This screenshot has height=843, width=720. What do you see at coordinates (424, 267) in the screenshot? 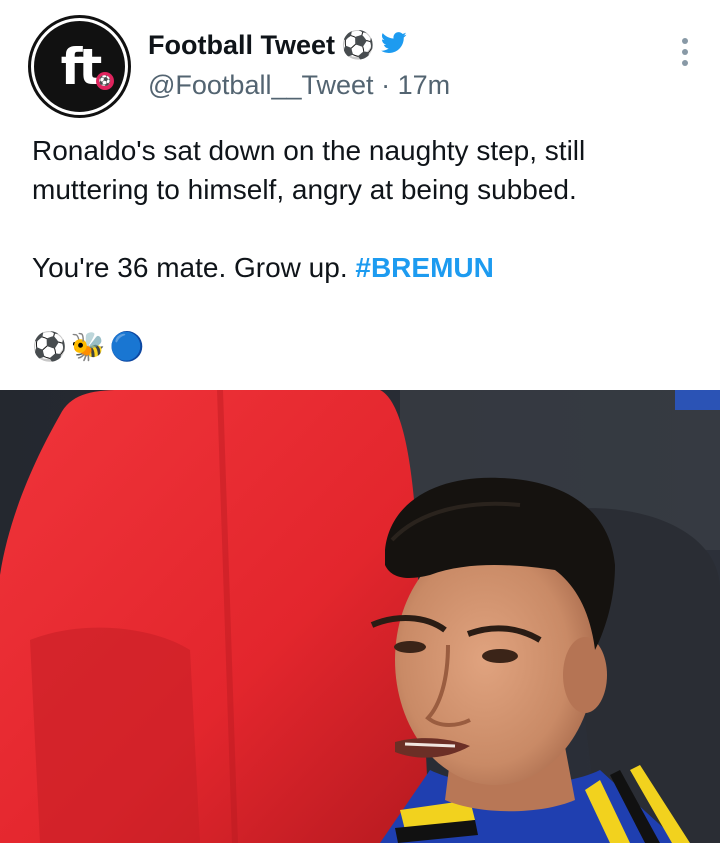
I see `hashtag-link: #BREMUN` at bounding box center [424, 267].